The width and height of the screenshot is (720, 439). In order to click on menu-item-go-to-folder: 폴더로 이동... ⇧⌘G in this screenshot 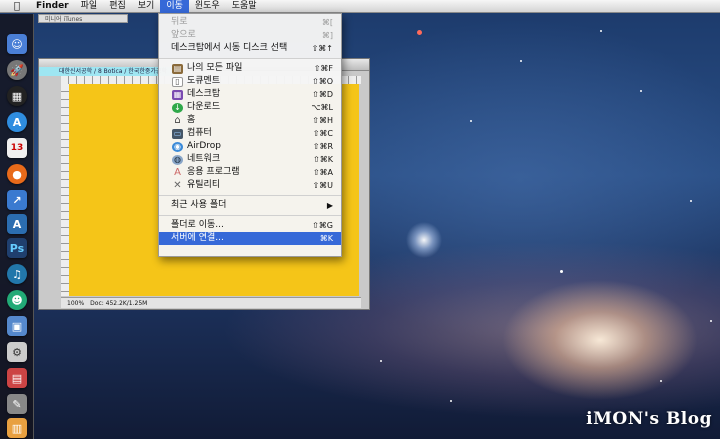, I will do `click(250, 225)`.